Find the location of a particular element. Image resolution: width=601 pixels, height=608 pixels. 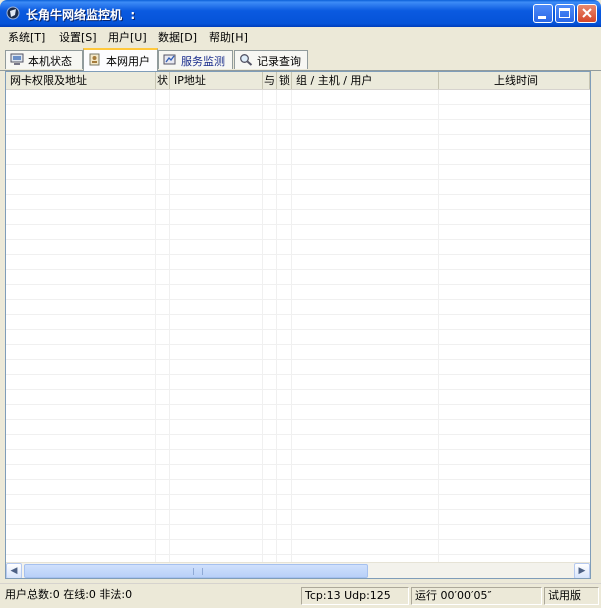

col-group-host-user: 组 / 主机 / 用户 is located at coordinates (365, 80).